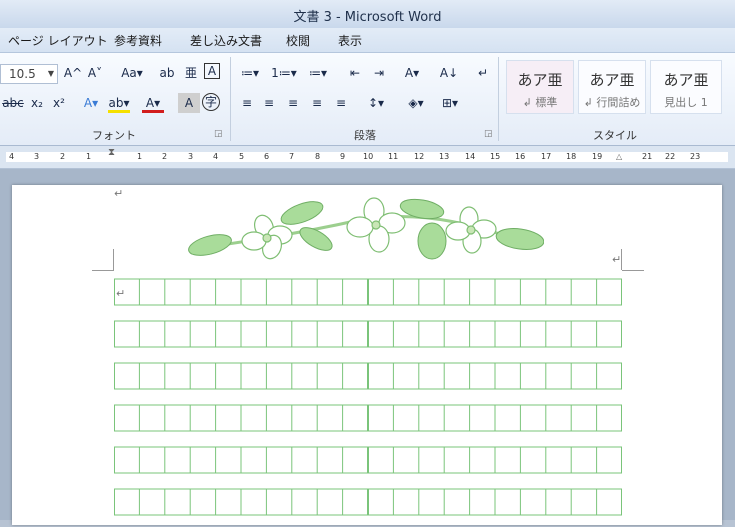 The image size is (735, 527). Describe the element at coordinates (119, 103) in the screenshot. I see `highlight-button: ab▾` at that location.